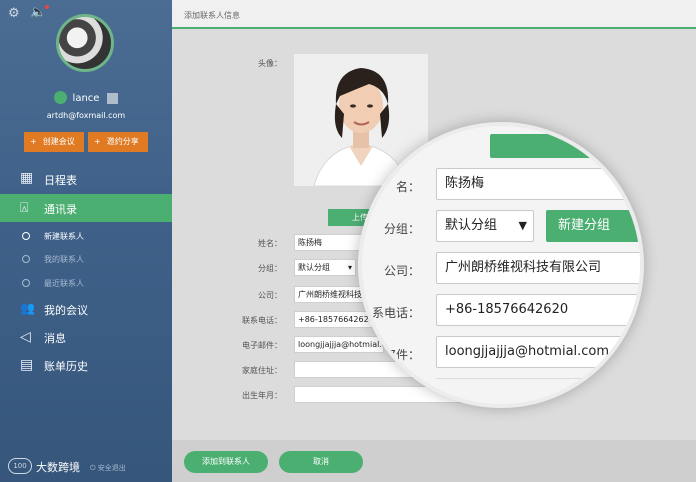 The height and width of the screenshot is (482, 696). Describe the element at coordinates (66, 310) in the screenshot. I see `menu-item-label: 我的会议` at that location.